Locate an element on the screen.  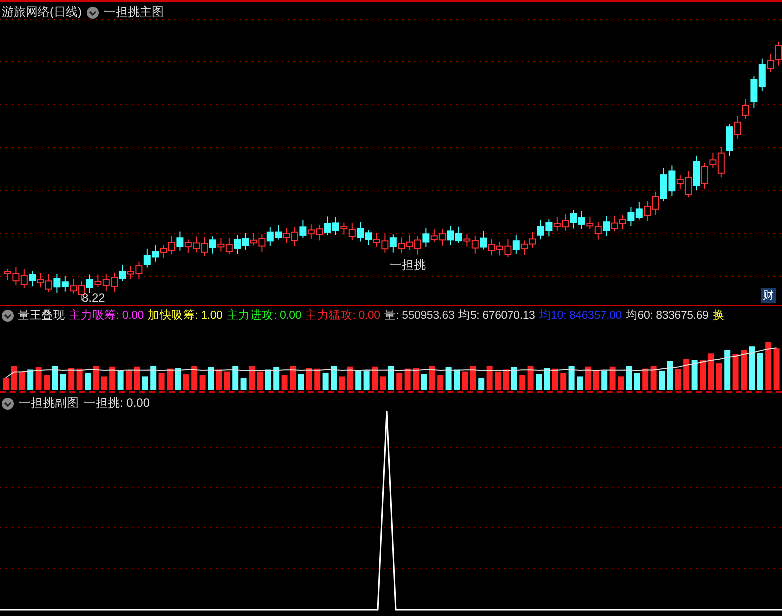
indicator-reading: 主力吸筹: 0.00 is located at coordinates (106, 315).